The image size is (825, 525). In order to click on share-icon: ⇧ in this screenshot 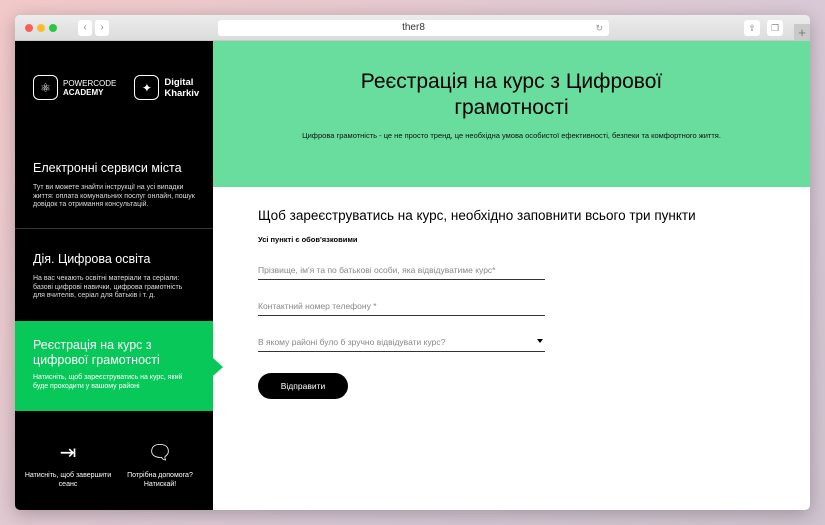, I will do `click(752, 28)`.